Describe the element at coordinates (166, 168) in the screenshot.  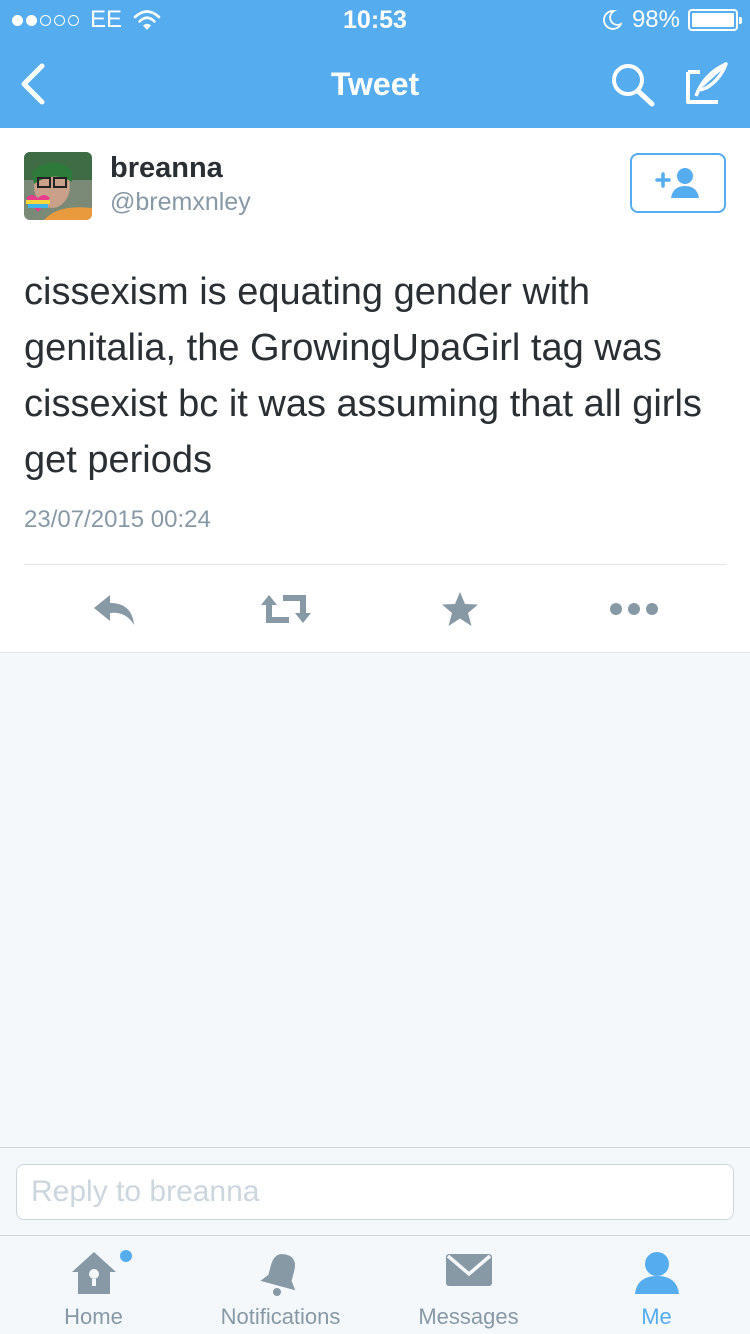
I see `user-name: breanna` at that location.